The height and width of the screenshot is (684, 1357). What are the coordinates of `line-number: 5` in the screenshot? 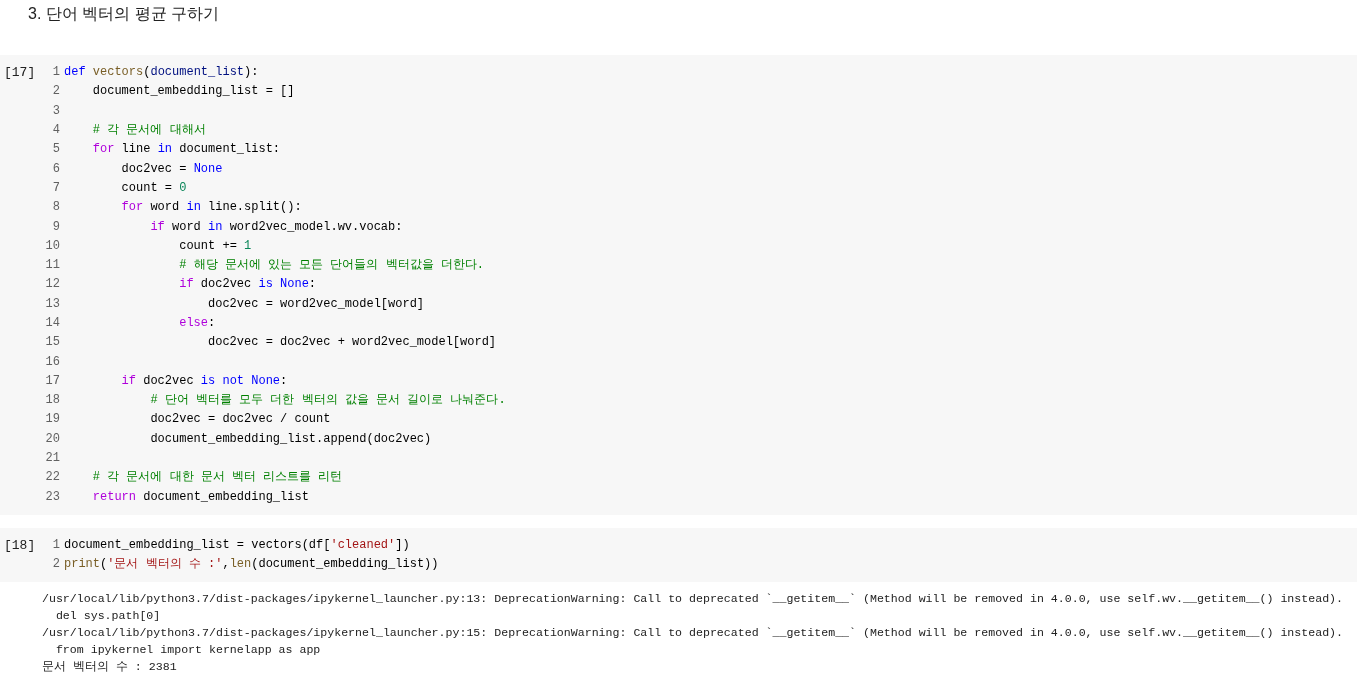 It's located at (55, 150).